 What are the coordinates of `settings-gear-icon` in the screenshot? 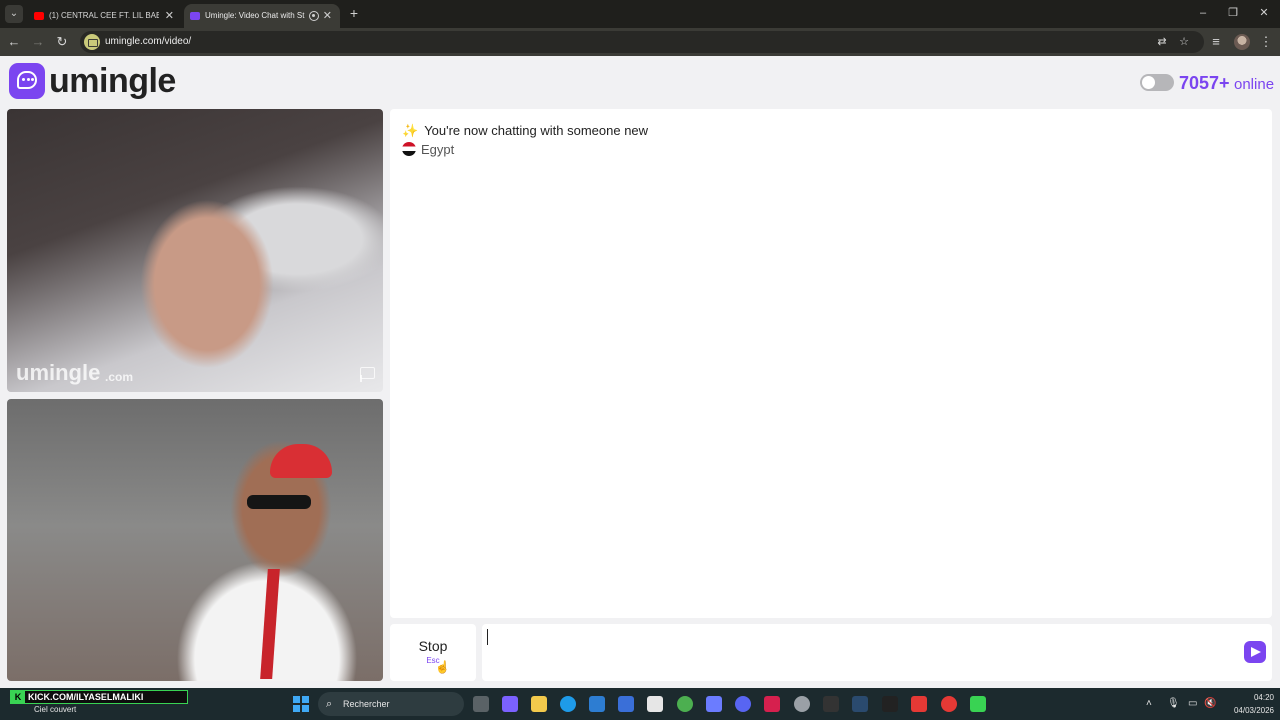 It's located at (802, 704).